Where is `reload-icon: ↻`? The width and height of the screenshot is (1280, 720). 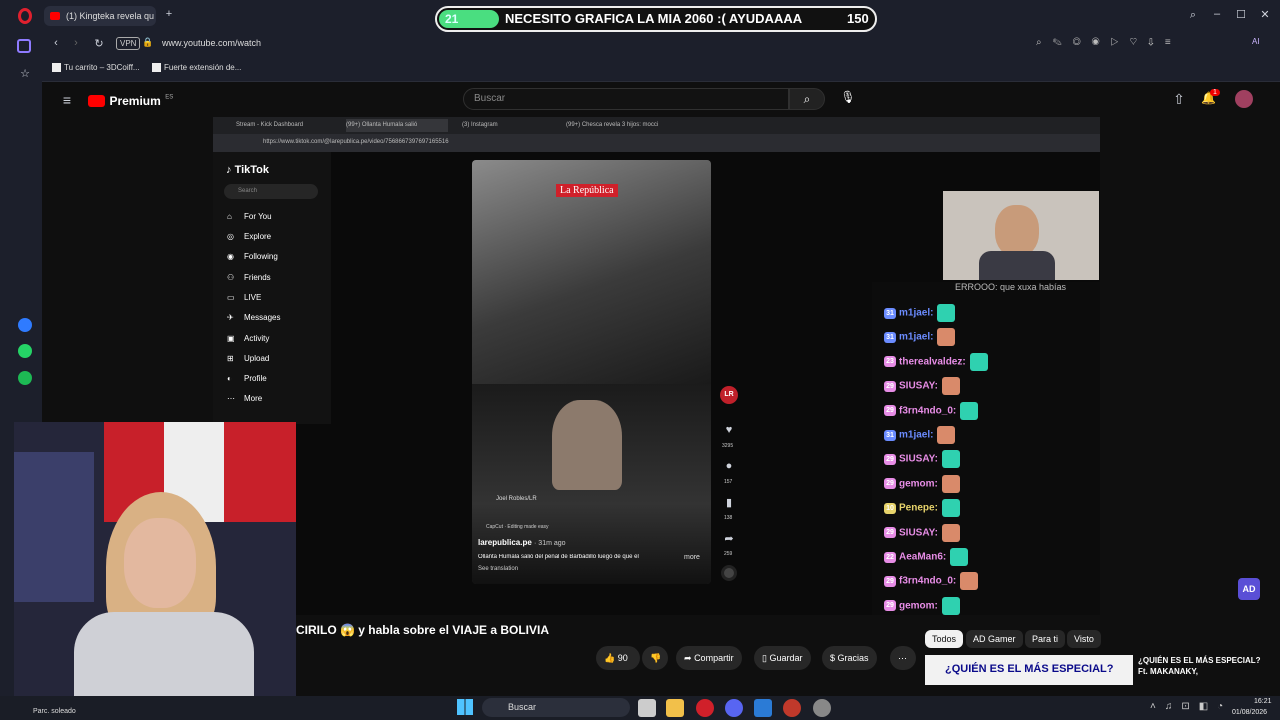
reload-icon: ↻ is located at coordinates (99, 43).